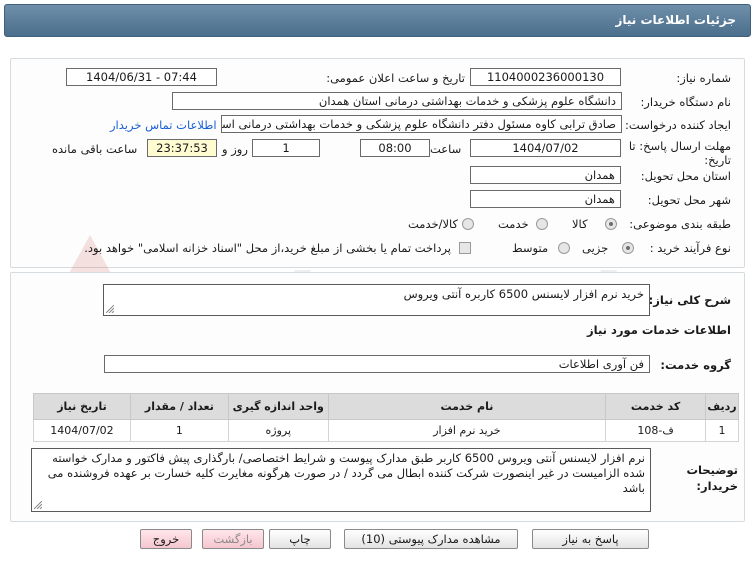  Describe the element at coordinates (722, 430) in the screenshot. I see `row-index: 1` at that location.